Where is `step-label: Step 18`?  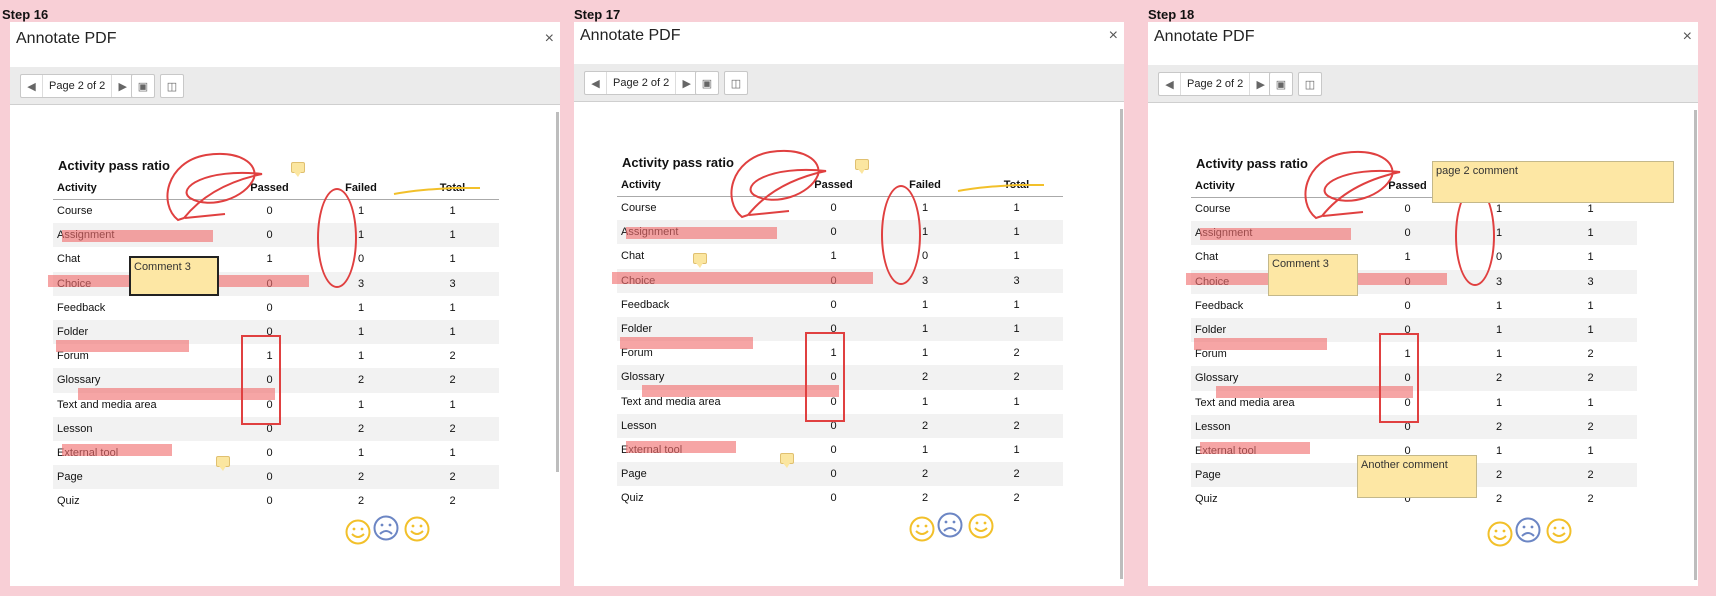 step-label: Step 18 is located at coordinates (1171, 14).